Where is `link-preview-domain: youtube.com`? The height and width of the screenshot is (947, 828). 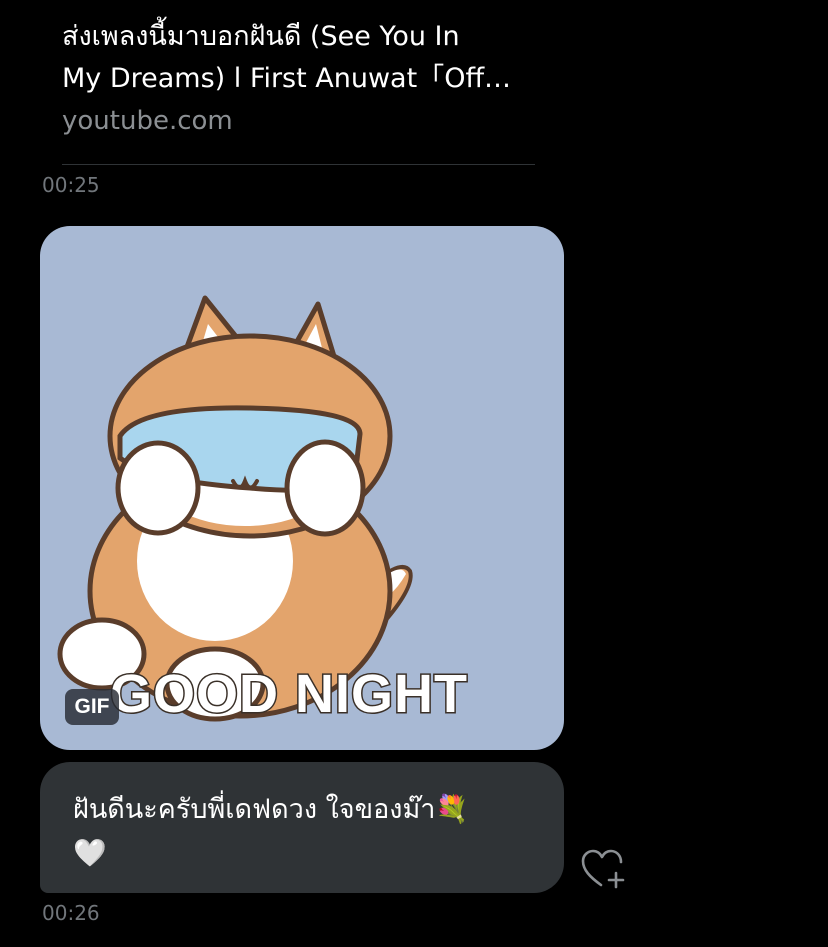 link-preview-domain: youtube.com is located at coordinates (147, 121).